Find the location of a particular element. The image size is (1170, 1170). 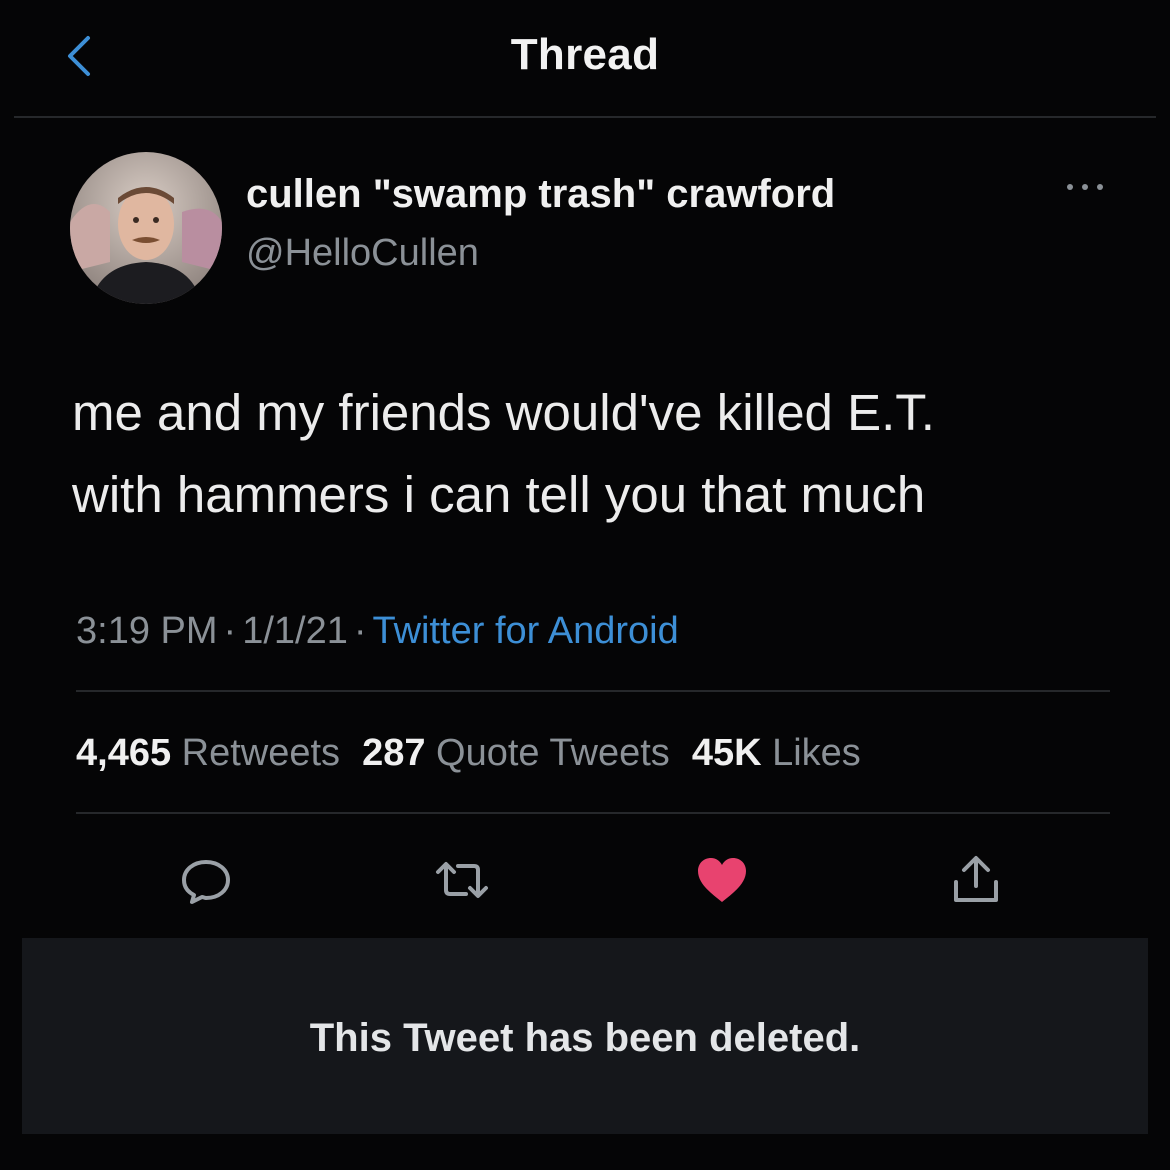

top-header: Thread is located at coordinates (585, 59).